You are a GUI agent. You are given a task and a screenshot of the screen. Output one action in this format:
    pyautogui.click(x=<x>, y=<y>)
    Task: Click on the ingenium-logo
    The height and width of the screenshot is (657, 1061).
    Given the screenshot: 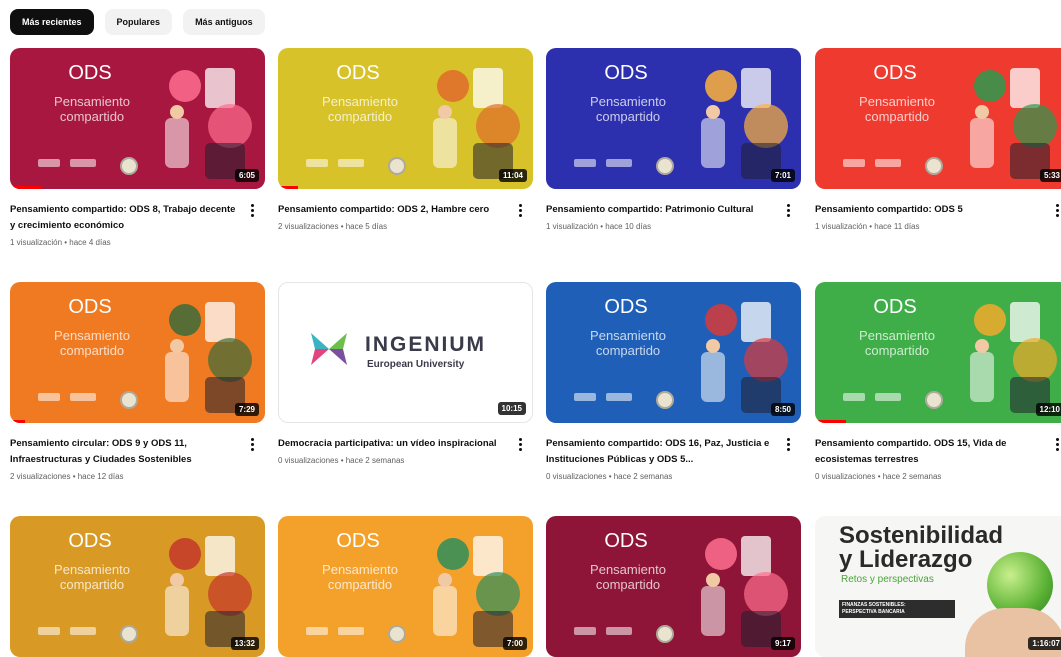 What is the action you would take?
    pyautogui.click(x=329, y=349)
    